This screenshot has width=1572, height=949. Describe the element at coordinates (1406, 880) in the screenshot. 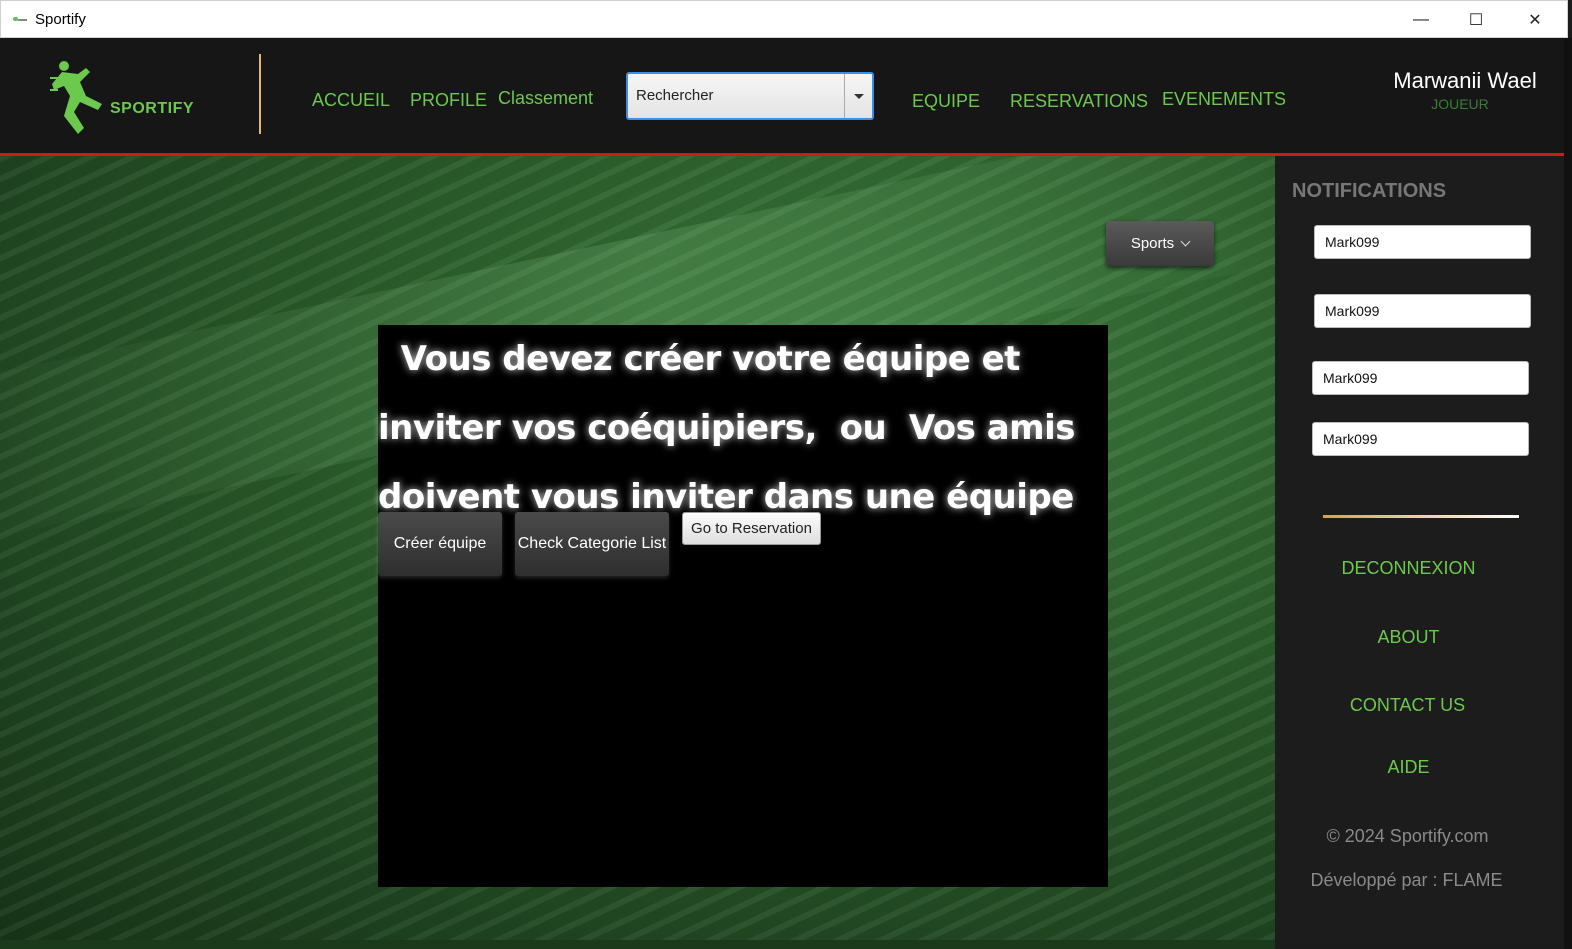

I see `developer-credit: Développé par : FLAME` at that location.